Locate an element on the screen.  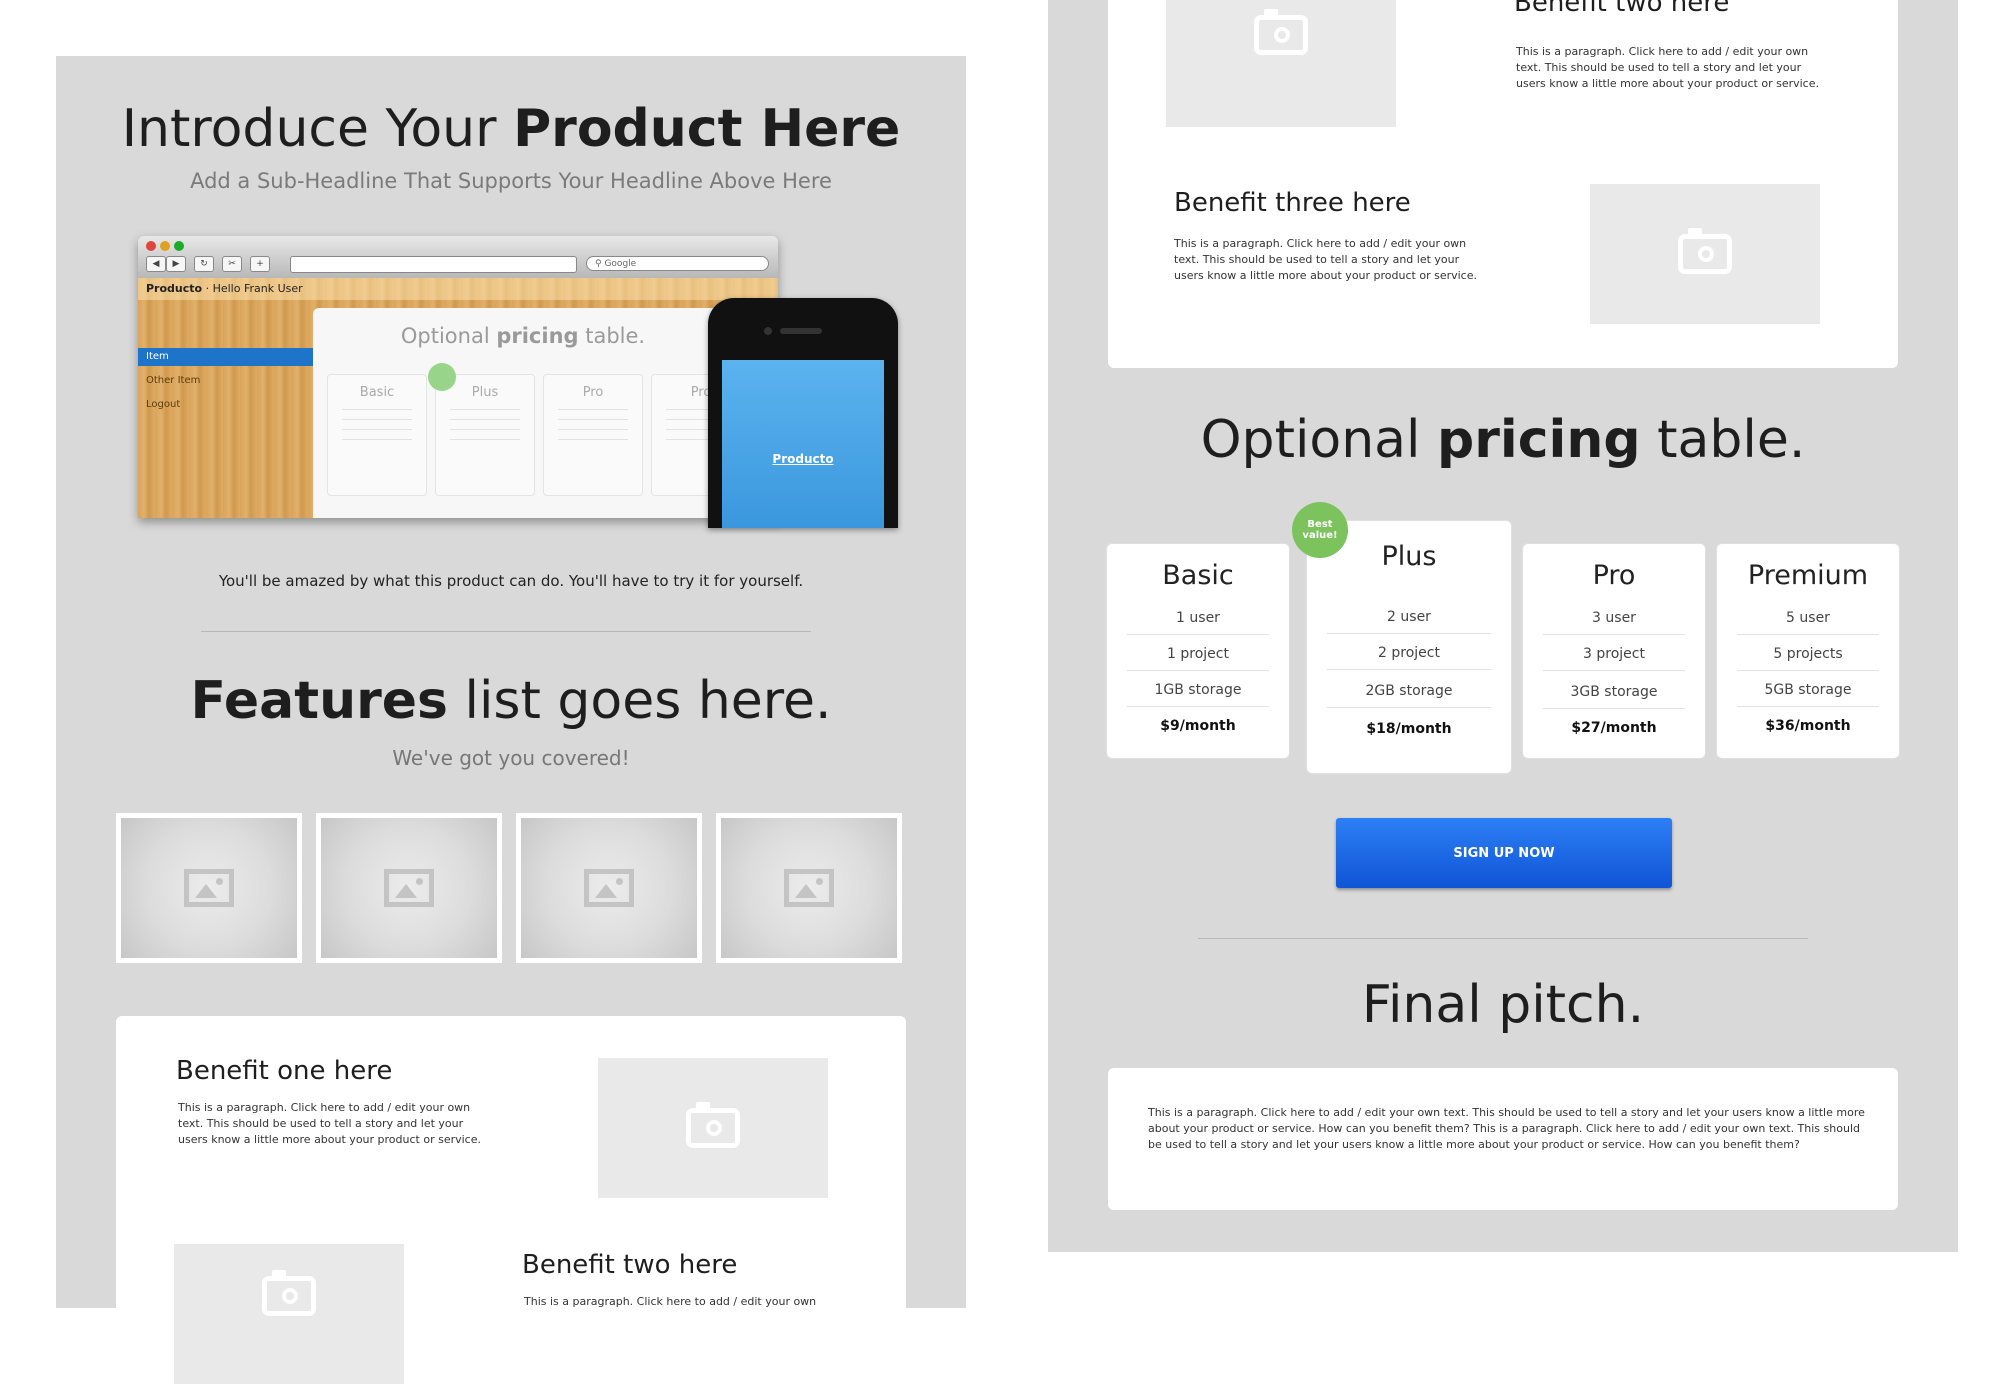
new-tab-icon: + is located at coordinates (260, 264).